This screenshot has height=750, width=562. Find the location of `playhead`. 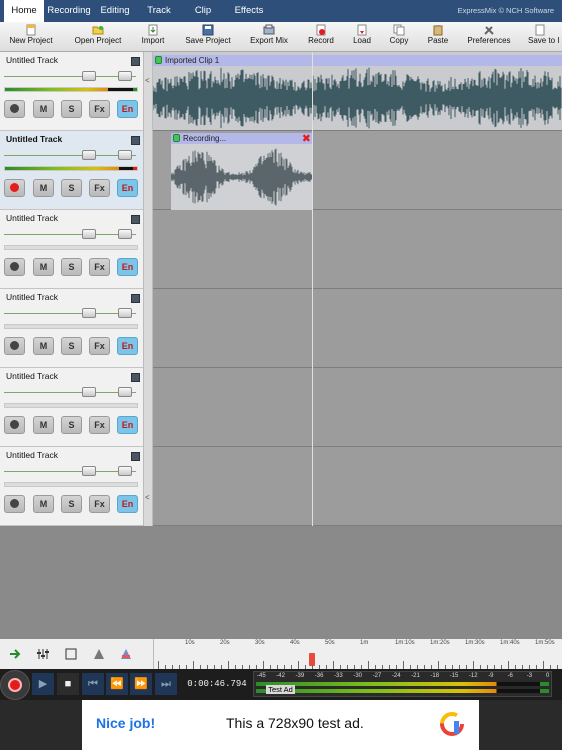

playhead is located at coordinates (312, 289).